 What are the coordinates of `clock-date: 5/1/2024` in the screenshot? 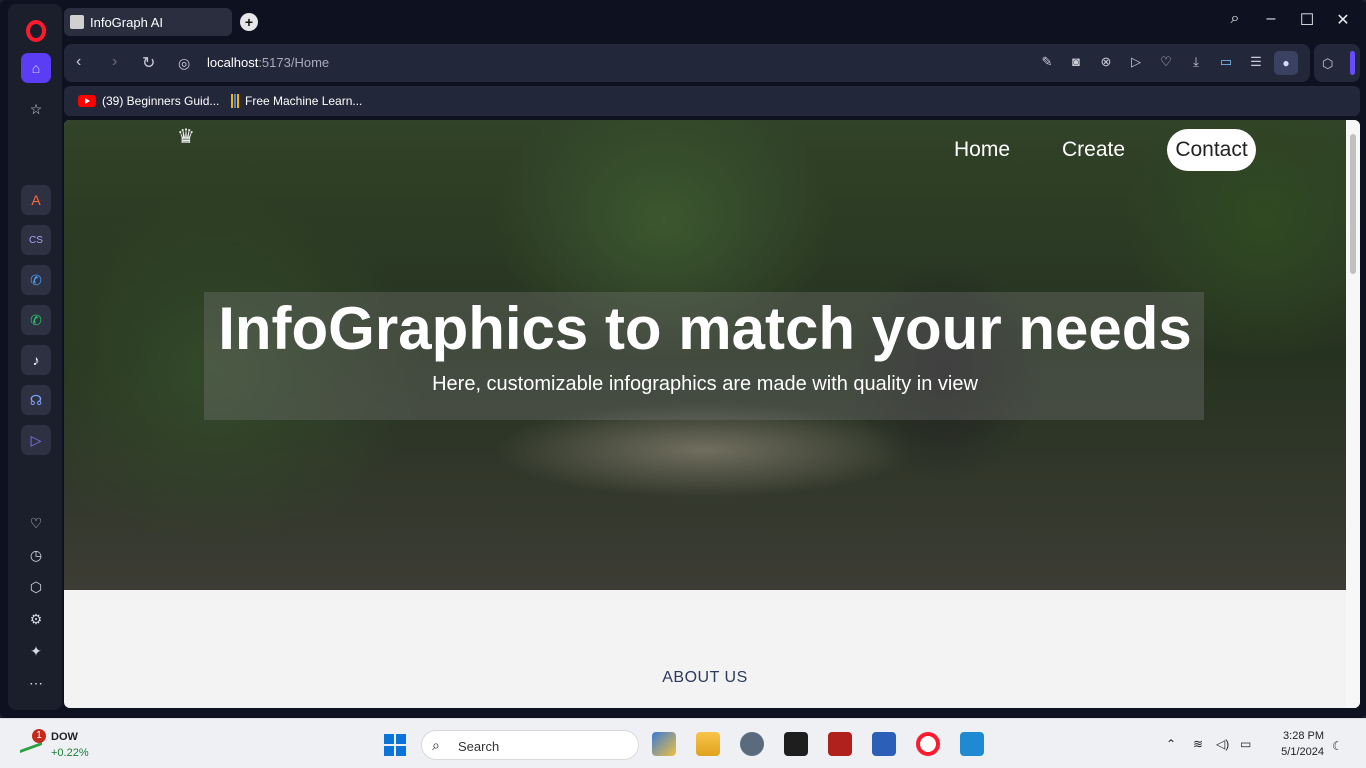 It's located at (1299, 752).